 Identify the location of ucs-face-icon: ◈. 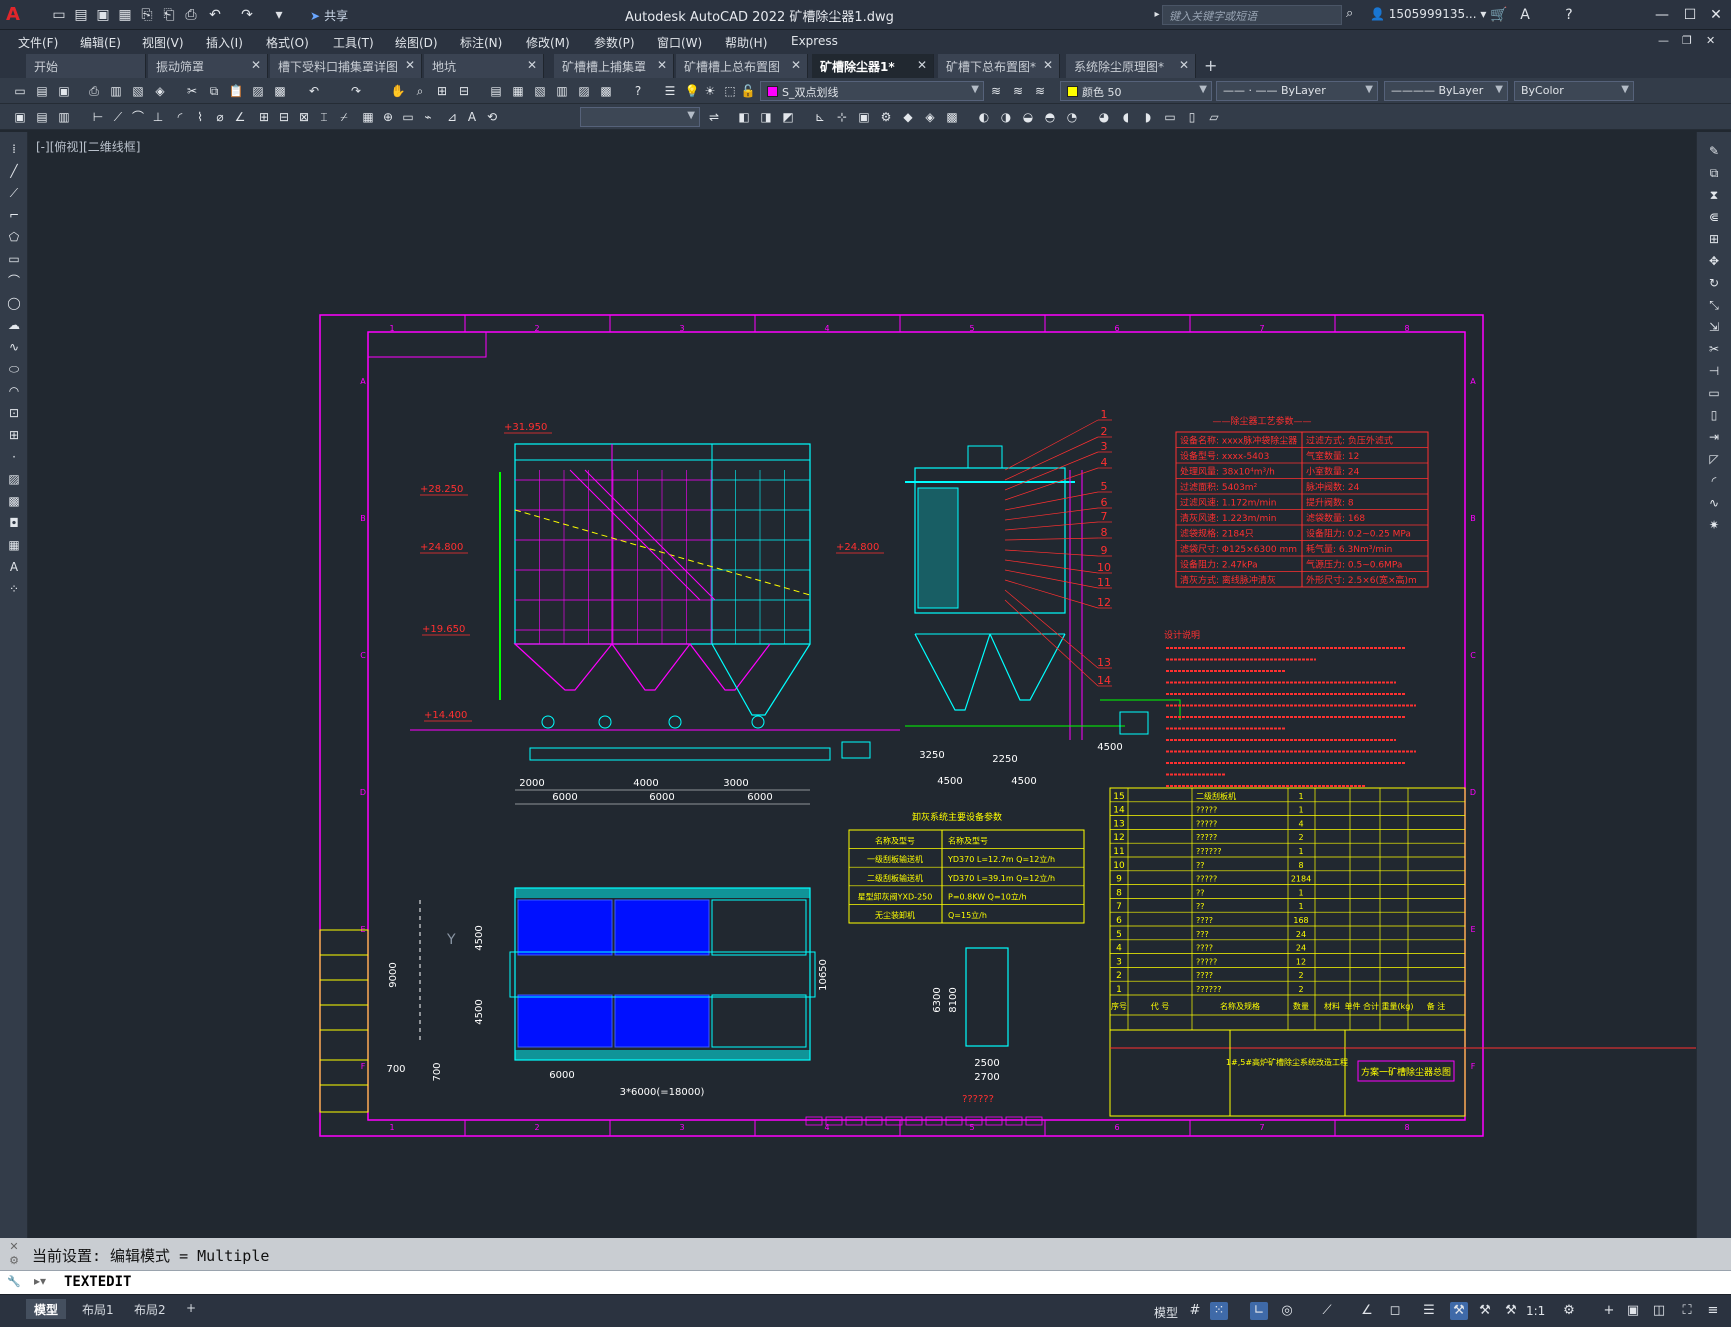
(930, 117).